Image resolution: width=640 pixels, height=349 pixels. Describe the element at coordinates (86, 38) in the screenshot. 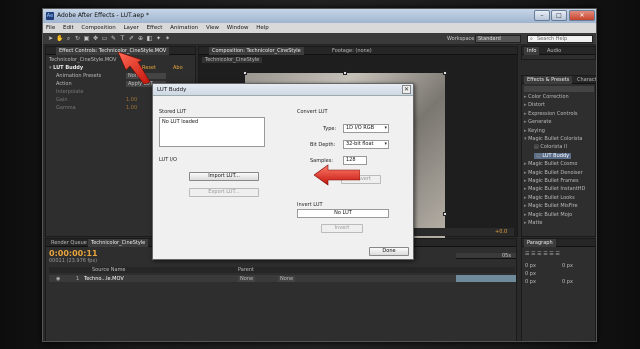

I see `camera-tool-icon: ▣` at that location.